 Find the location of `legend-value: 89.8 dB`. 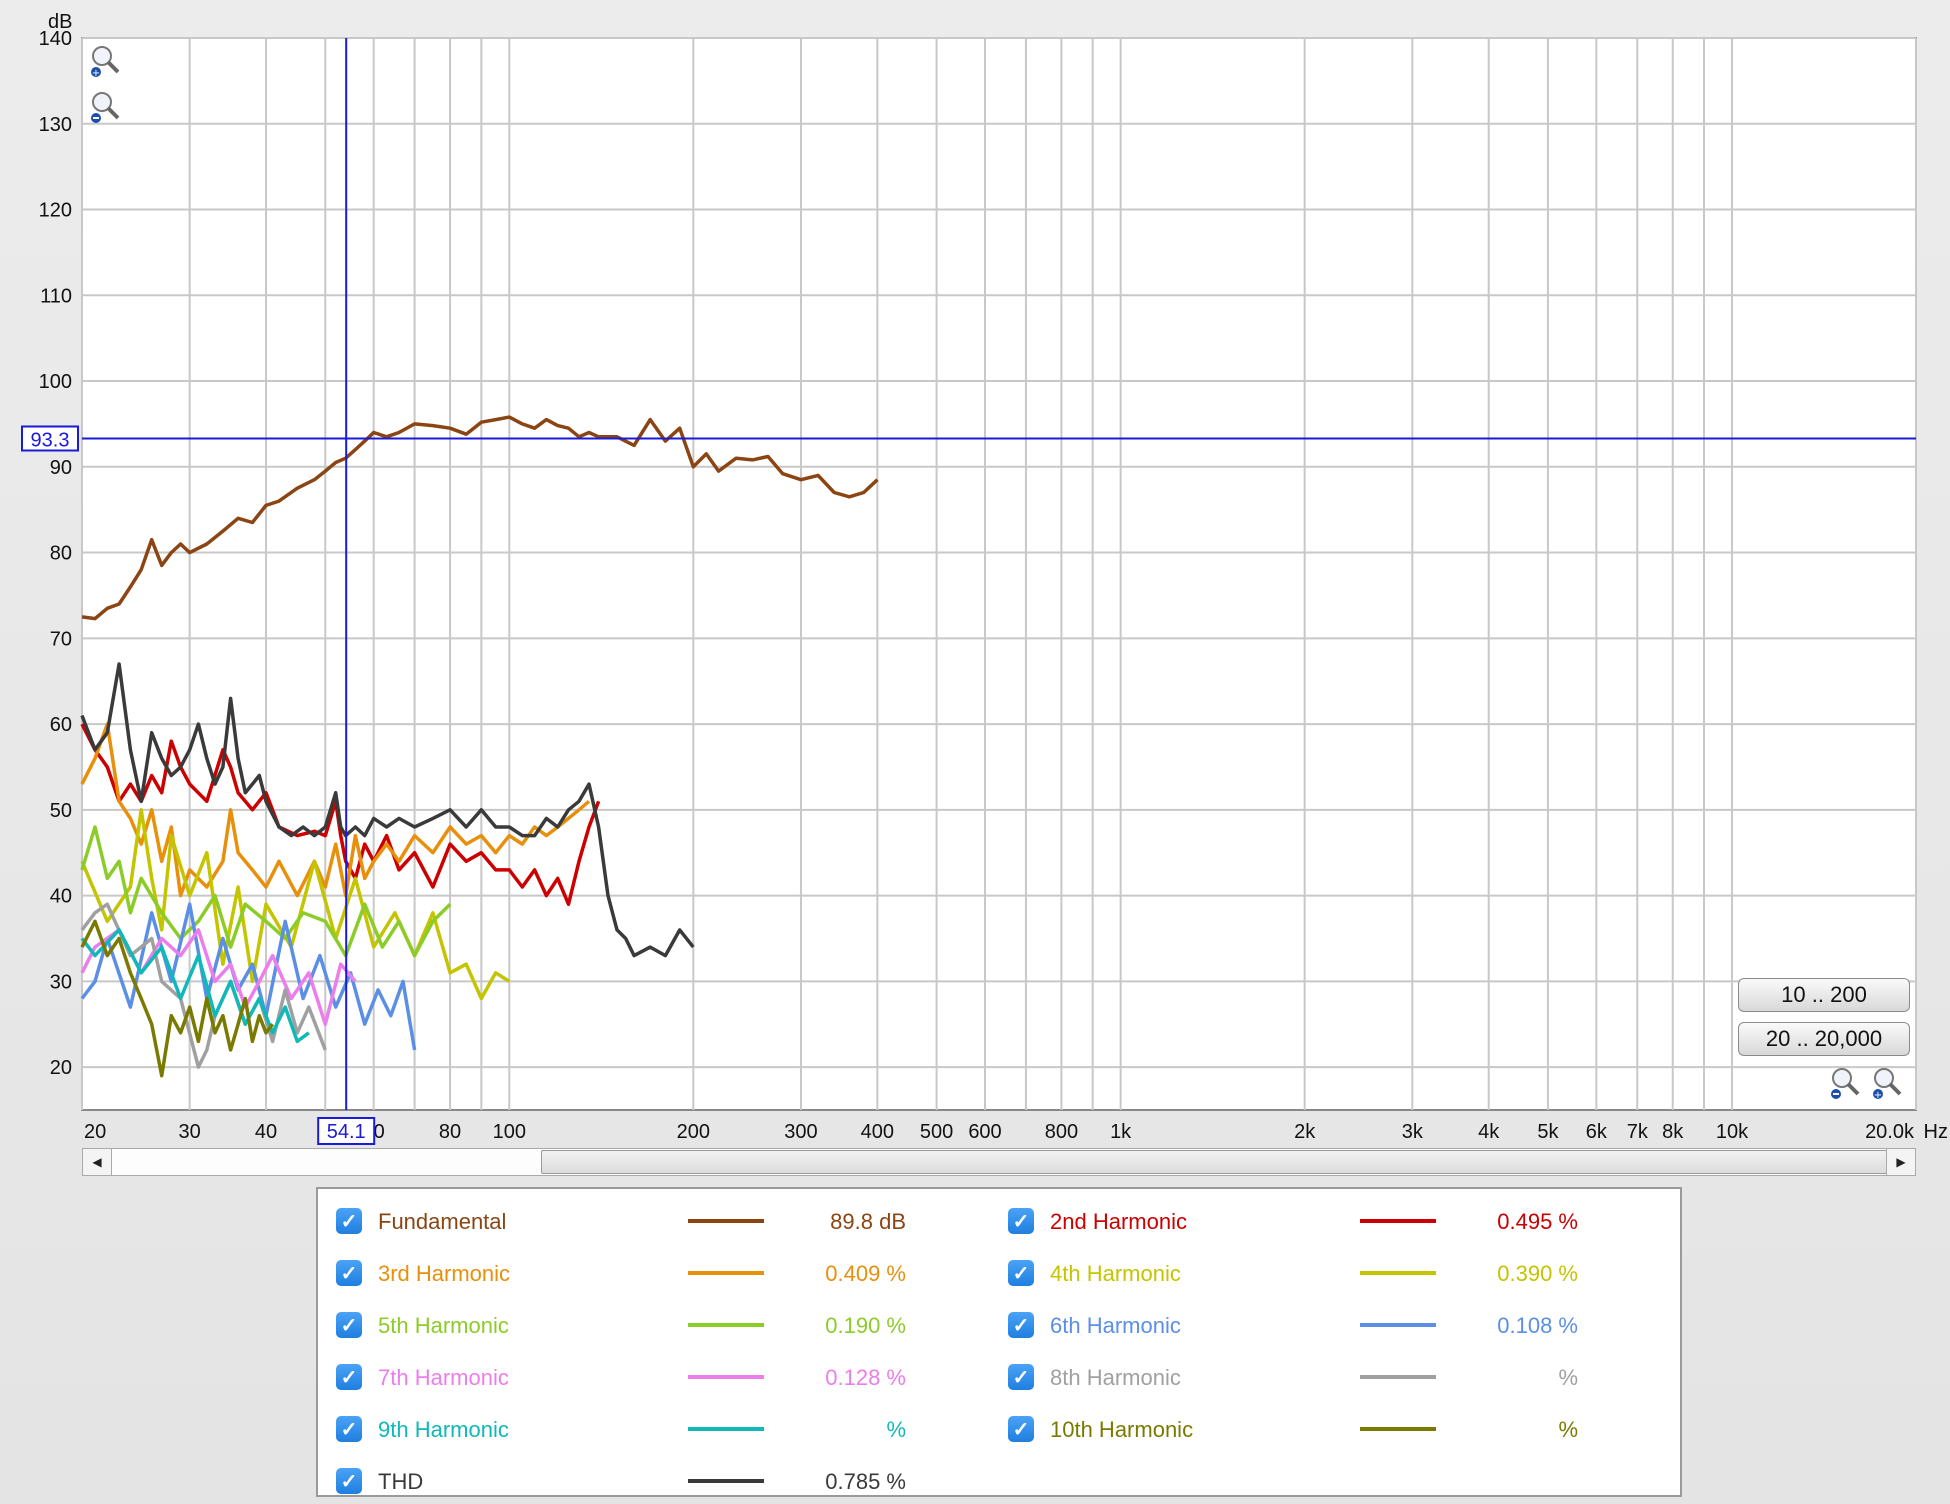

legend-value: 89.8 dB is located at coordinates (868, 1221).